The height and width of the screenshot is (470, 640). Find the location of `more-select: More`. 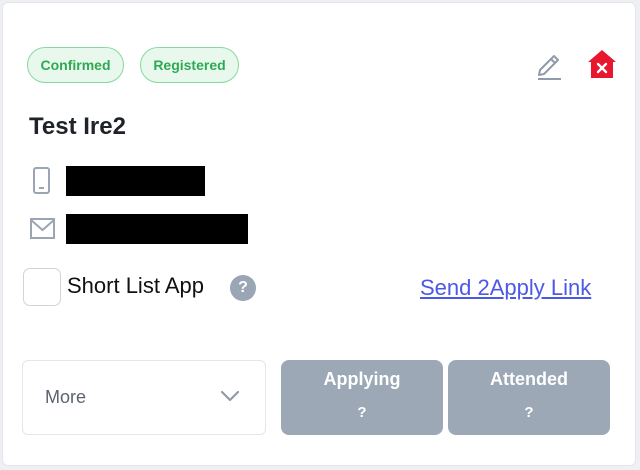

more-select: More is located at coordinates (144, 397).